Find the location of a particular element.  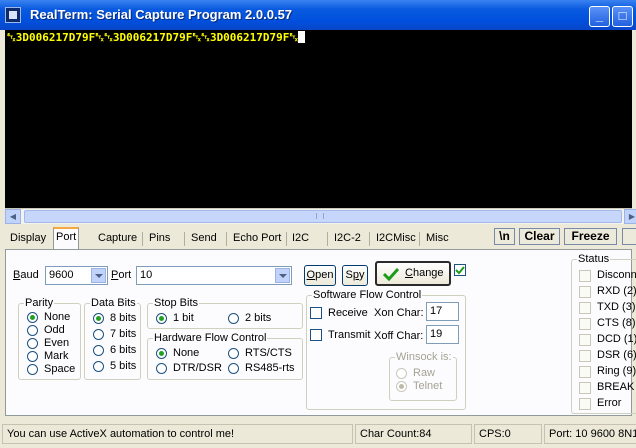

winsock-group: Winsock is: Raw Telnet is located at coordinates (423, 376).